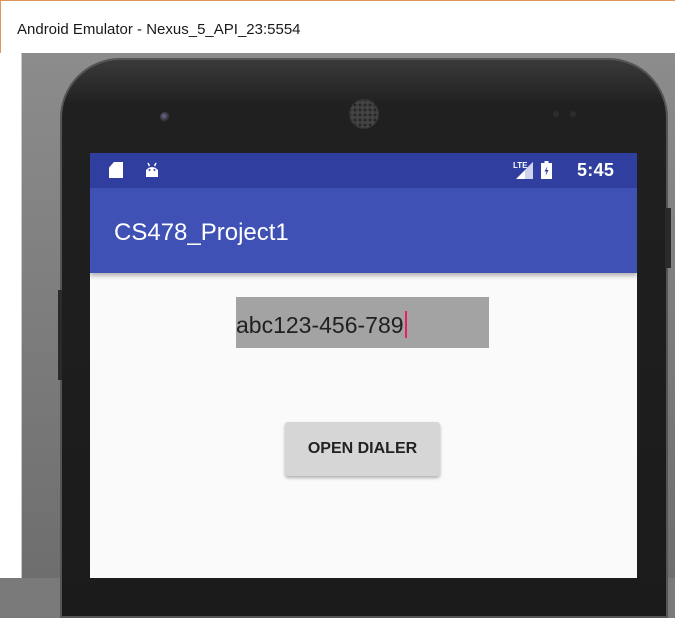 This screenshot has width=675, height=618. What do you see at coordinates (11, 315) in the screenshot?
I see `background-window-strip` at bounding box center [11, 315].